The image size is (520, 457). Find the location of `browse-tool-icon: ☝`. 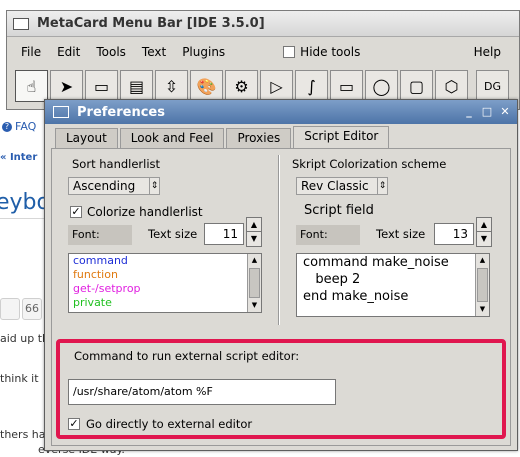

browse-tool-icon: ☝ is located at coordinates (31, 86).